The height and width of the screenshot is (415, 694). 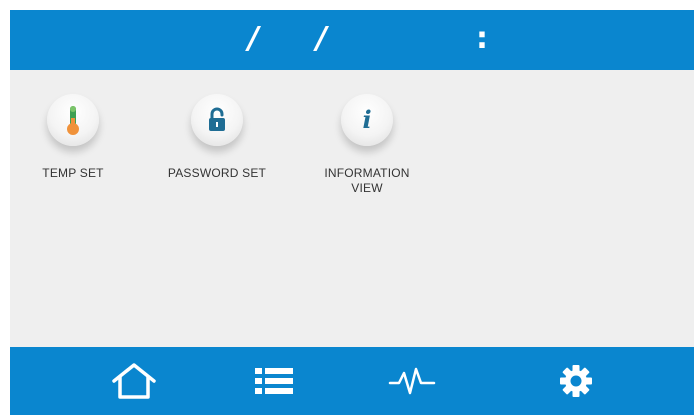 I want to click on home-button, so click(x=134, y=381).